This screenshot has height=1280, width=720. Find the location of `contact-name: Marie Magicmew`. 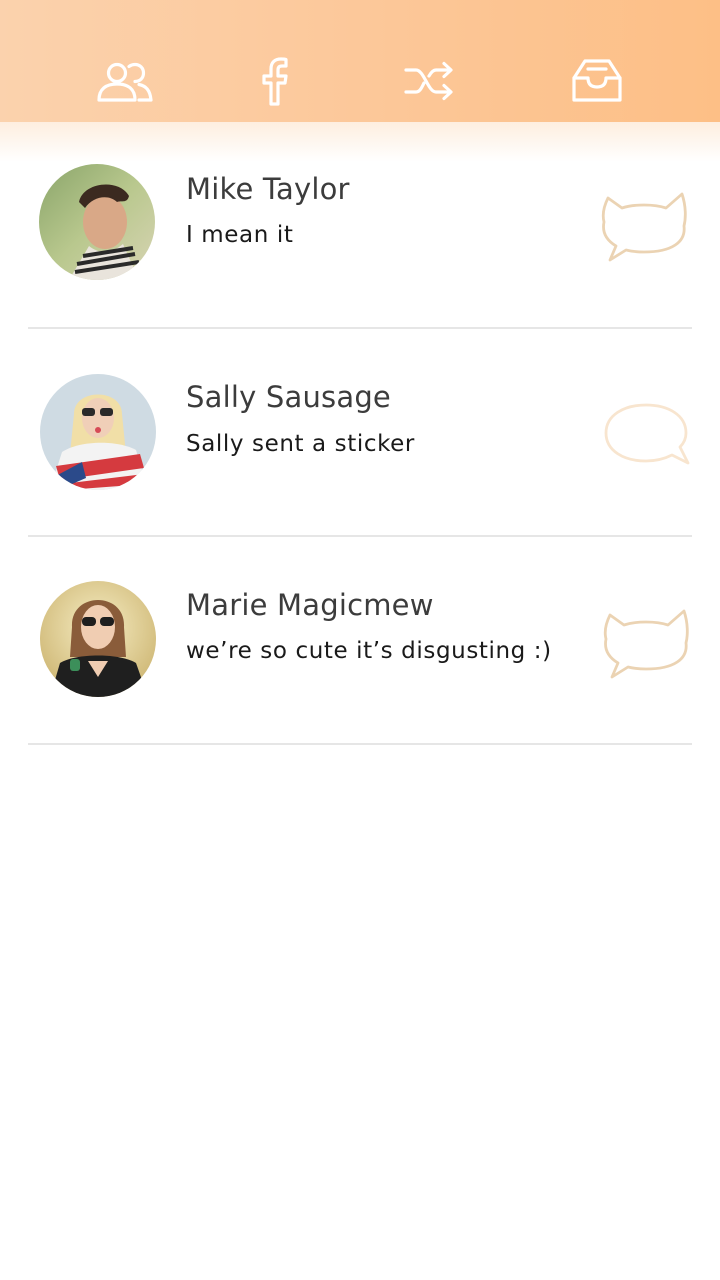

contact-name: Marie Magicmew is located at coordinates (310, 605).